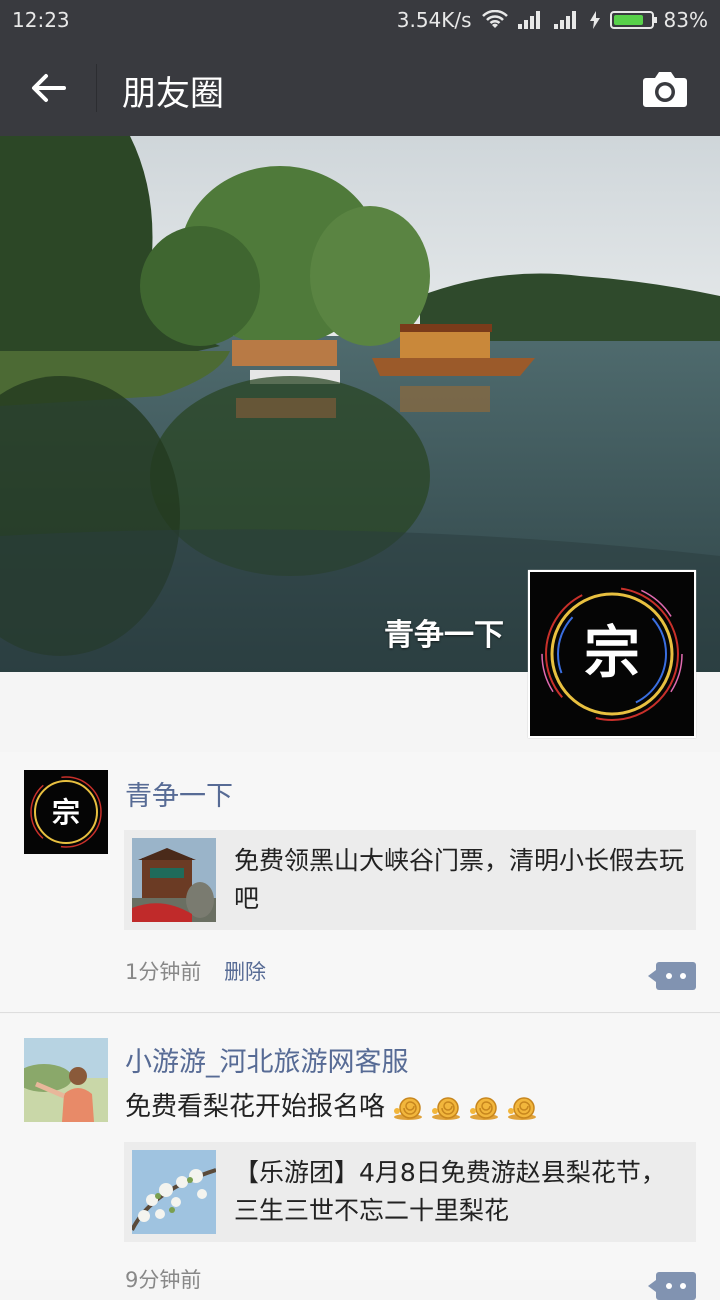 This screenshot has width=720, height=1300. Describe the element at coordinates (494, 19) in the screenshot. I see `wifi-icon` at that location.